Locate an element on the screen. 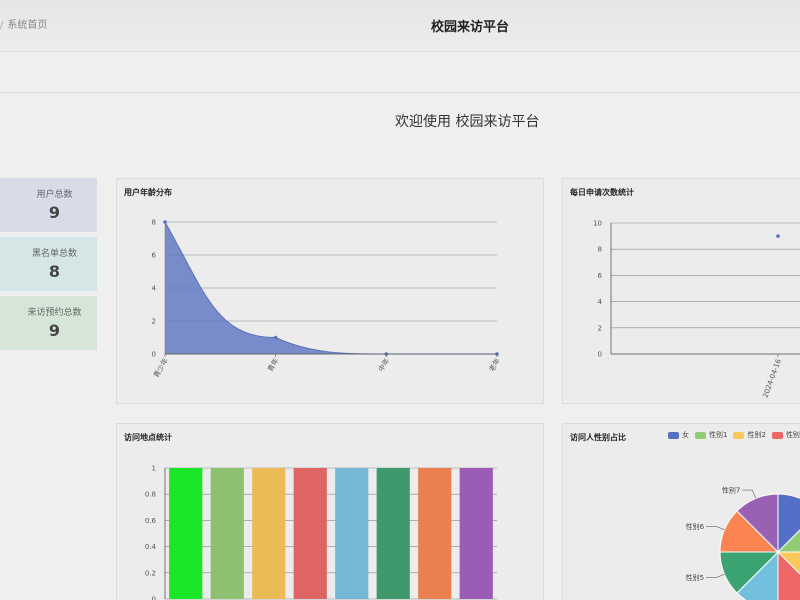 The width and height of the screenshot is (800, 600). stat-card-users: 用户总数 9 is located at coordinates (48, 205).